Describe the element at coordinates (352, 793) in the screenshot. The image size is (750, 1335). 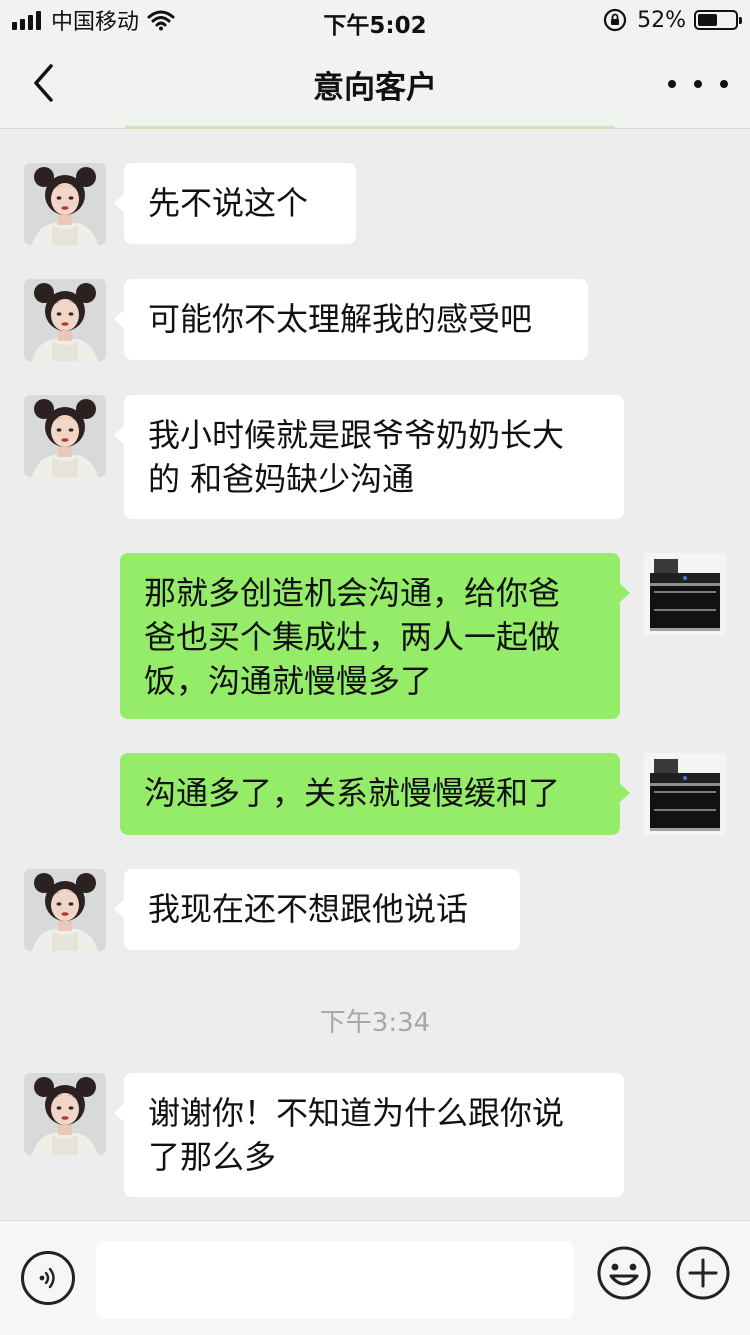
I see `message-text: 沟通多了，关系就慢慢缓和了` at that location.